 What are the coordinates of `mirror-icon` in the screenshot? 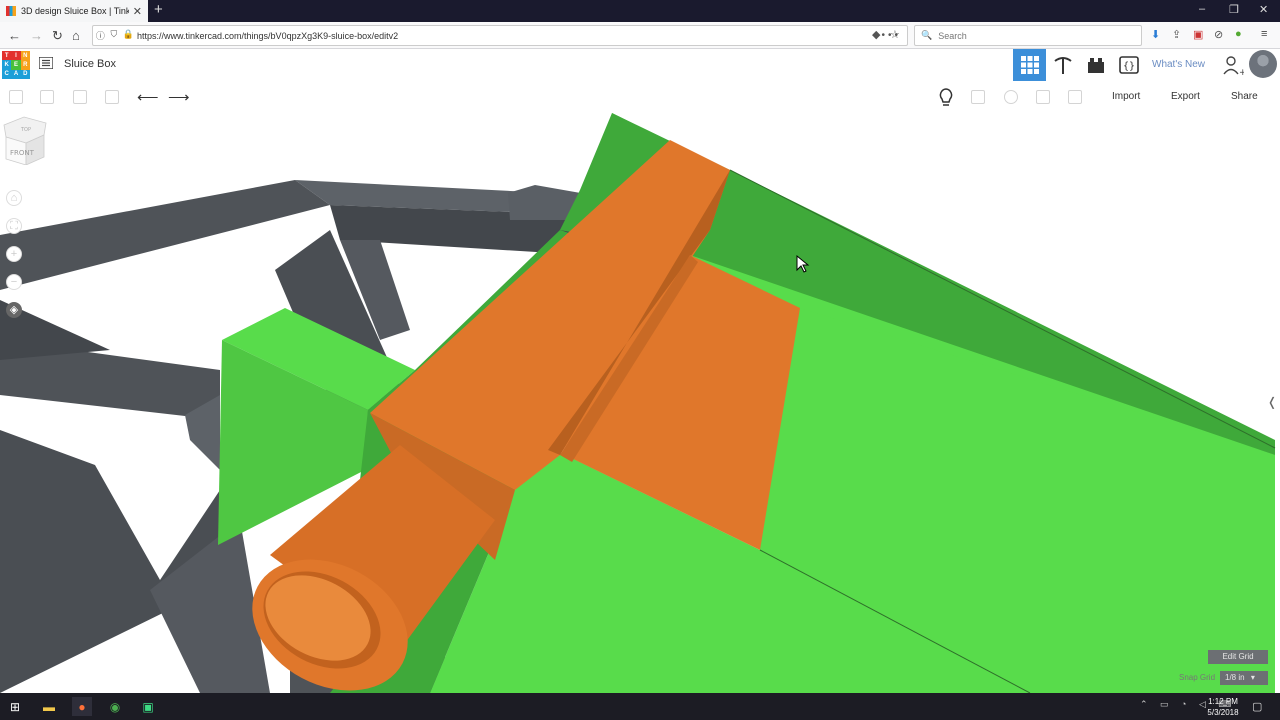 It's located at (1075, 97).